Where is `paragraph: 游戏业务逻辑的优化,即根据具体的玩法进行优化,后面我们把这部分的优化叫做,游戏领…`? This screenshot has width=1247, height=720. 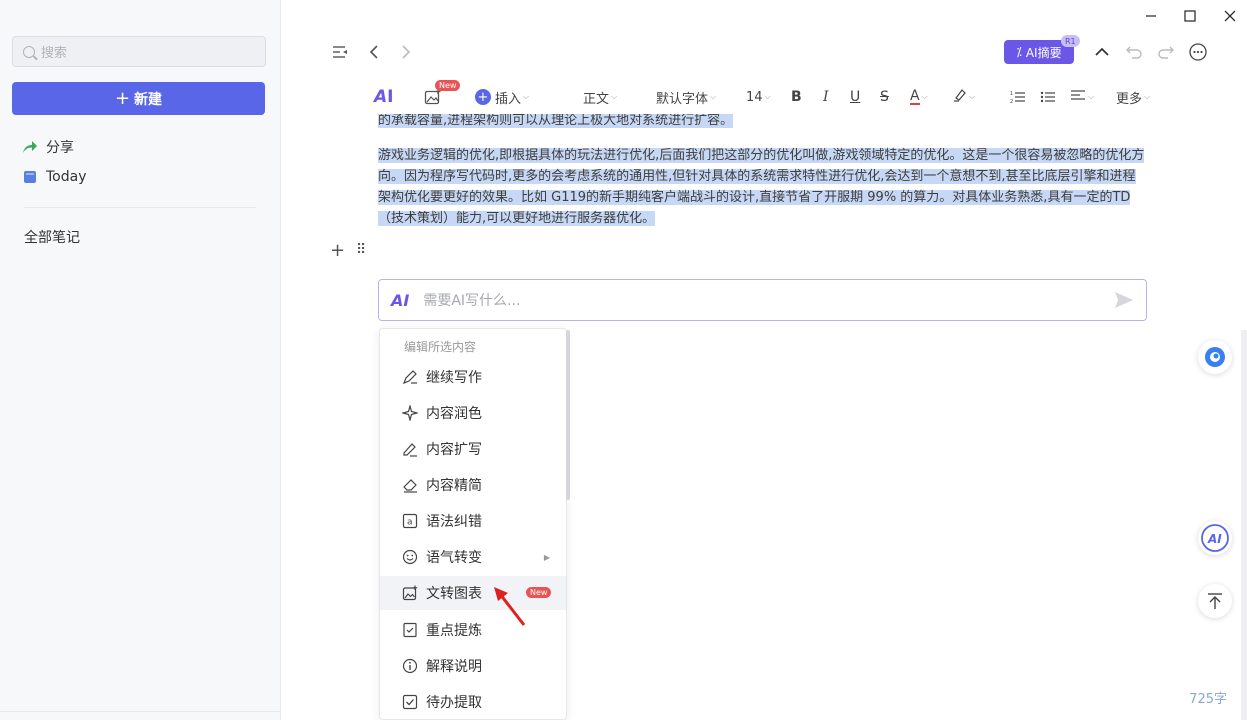
paragraph: 游戏业务逻辑的优化,即根据具体的玩法进行优化,后面我们把这部分的优化叫做,游戏领… is located at coordinates (763, 187).